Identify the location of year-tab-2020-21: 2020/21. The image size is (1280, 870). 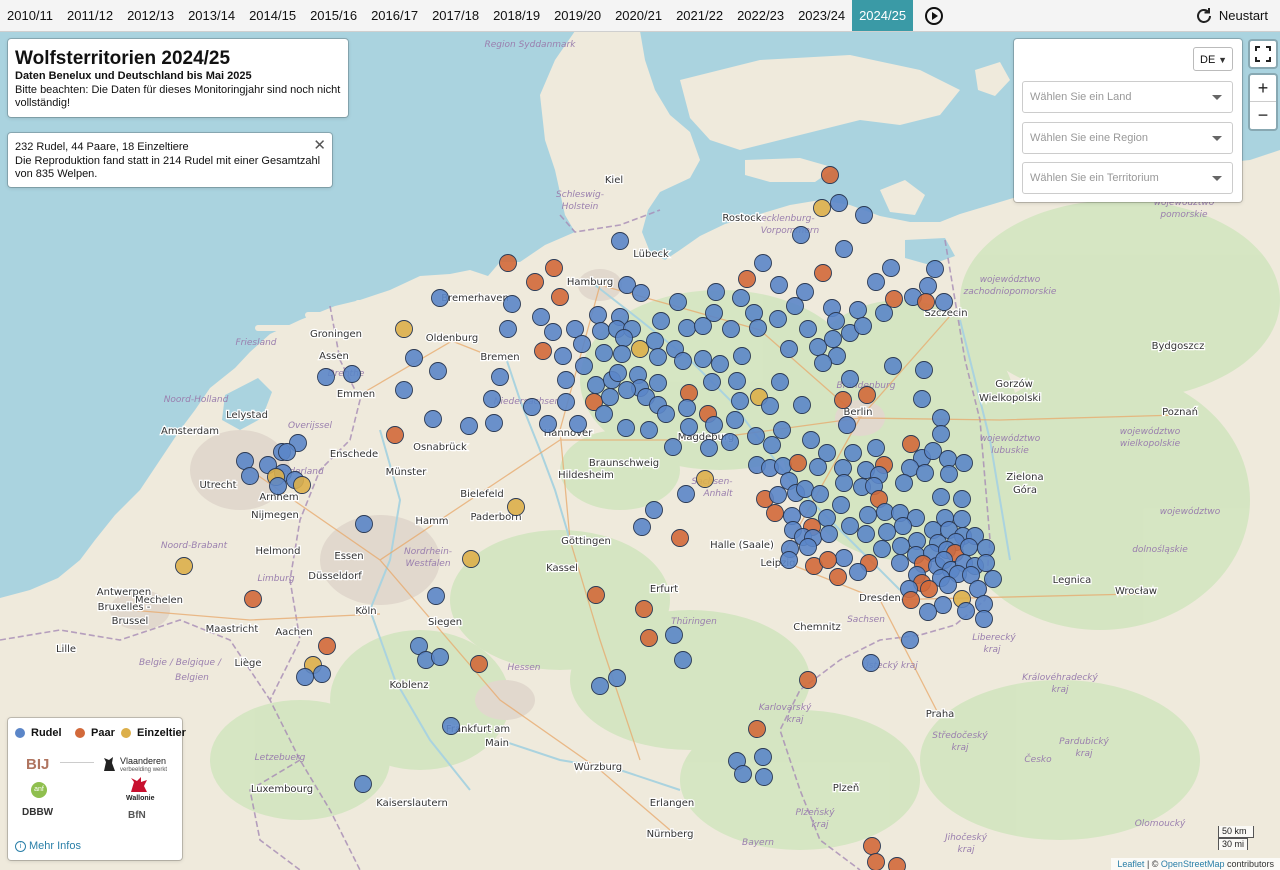
(638, 15).